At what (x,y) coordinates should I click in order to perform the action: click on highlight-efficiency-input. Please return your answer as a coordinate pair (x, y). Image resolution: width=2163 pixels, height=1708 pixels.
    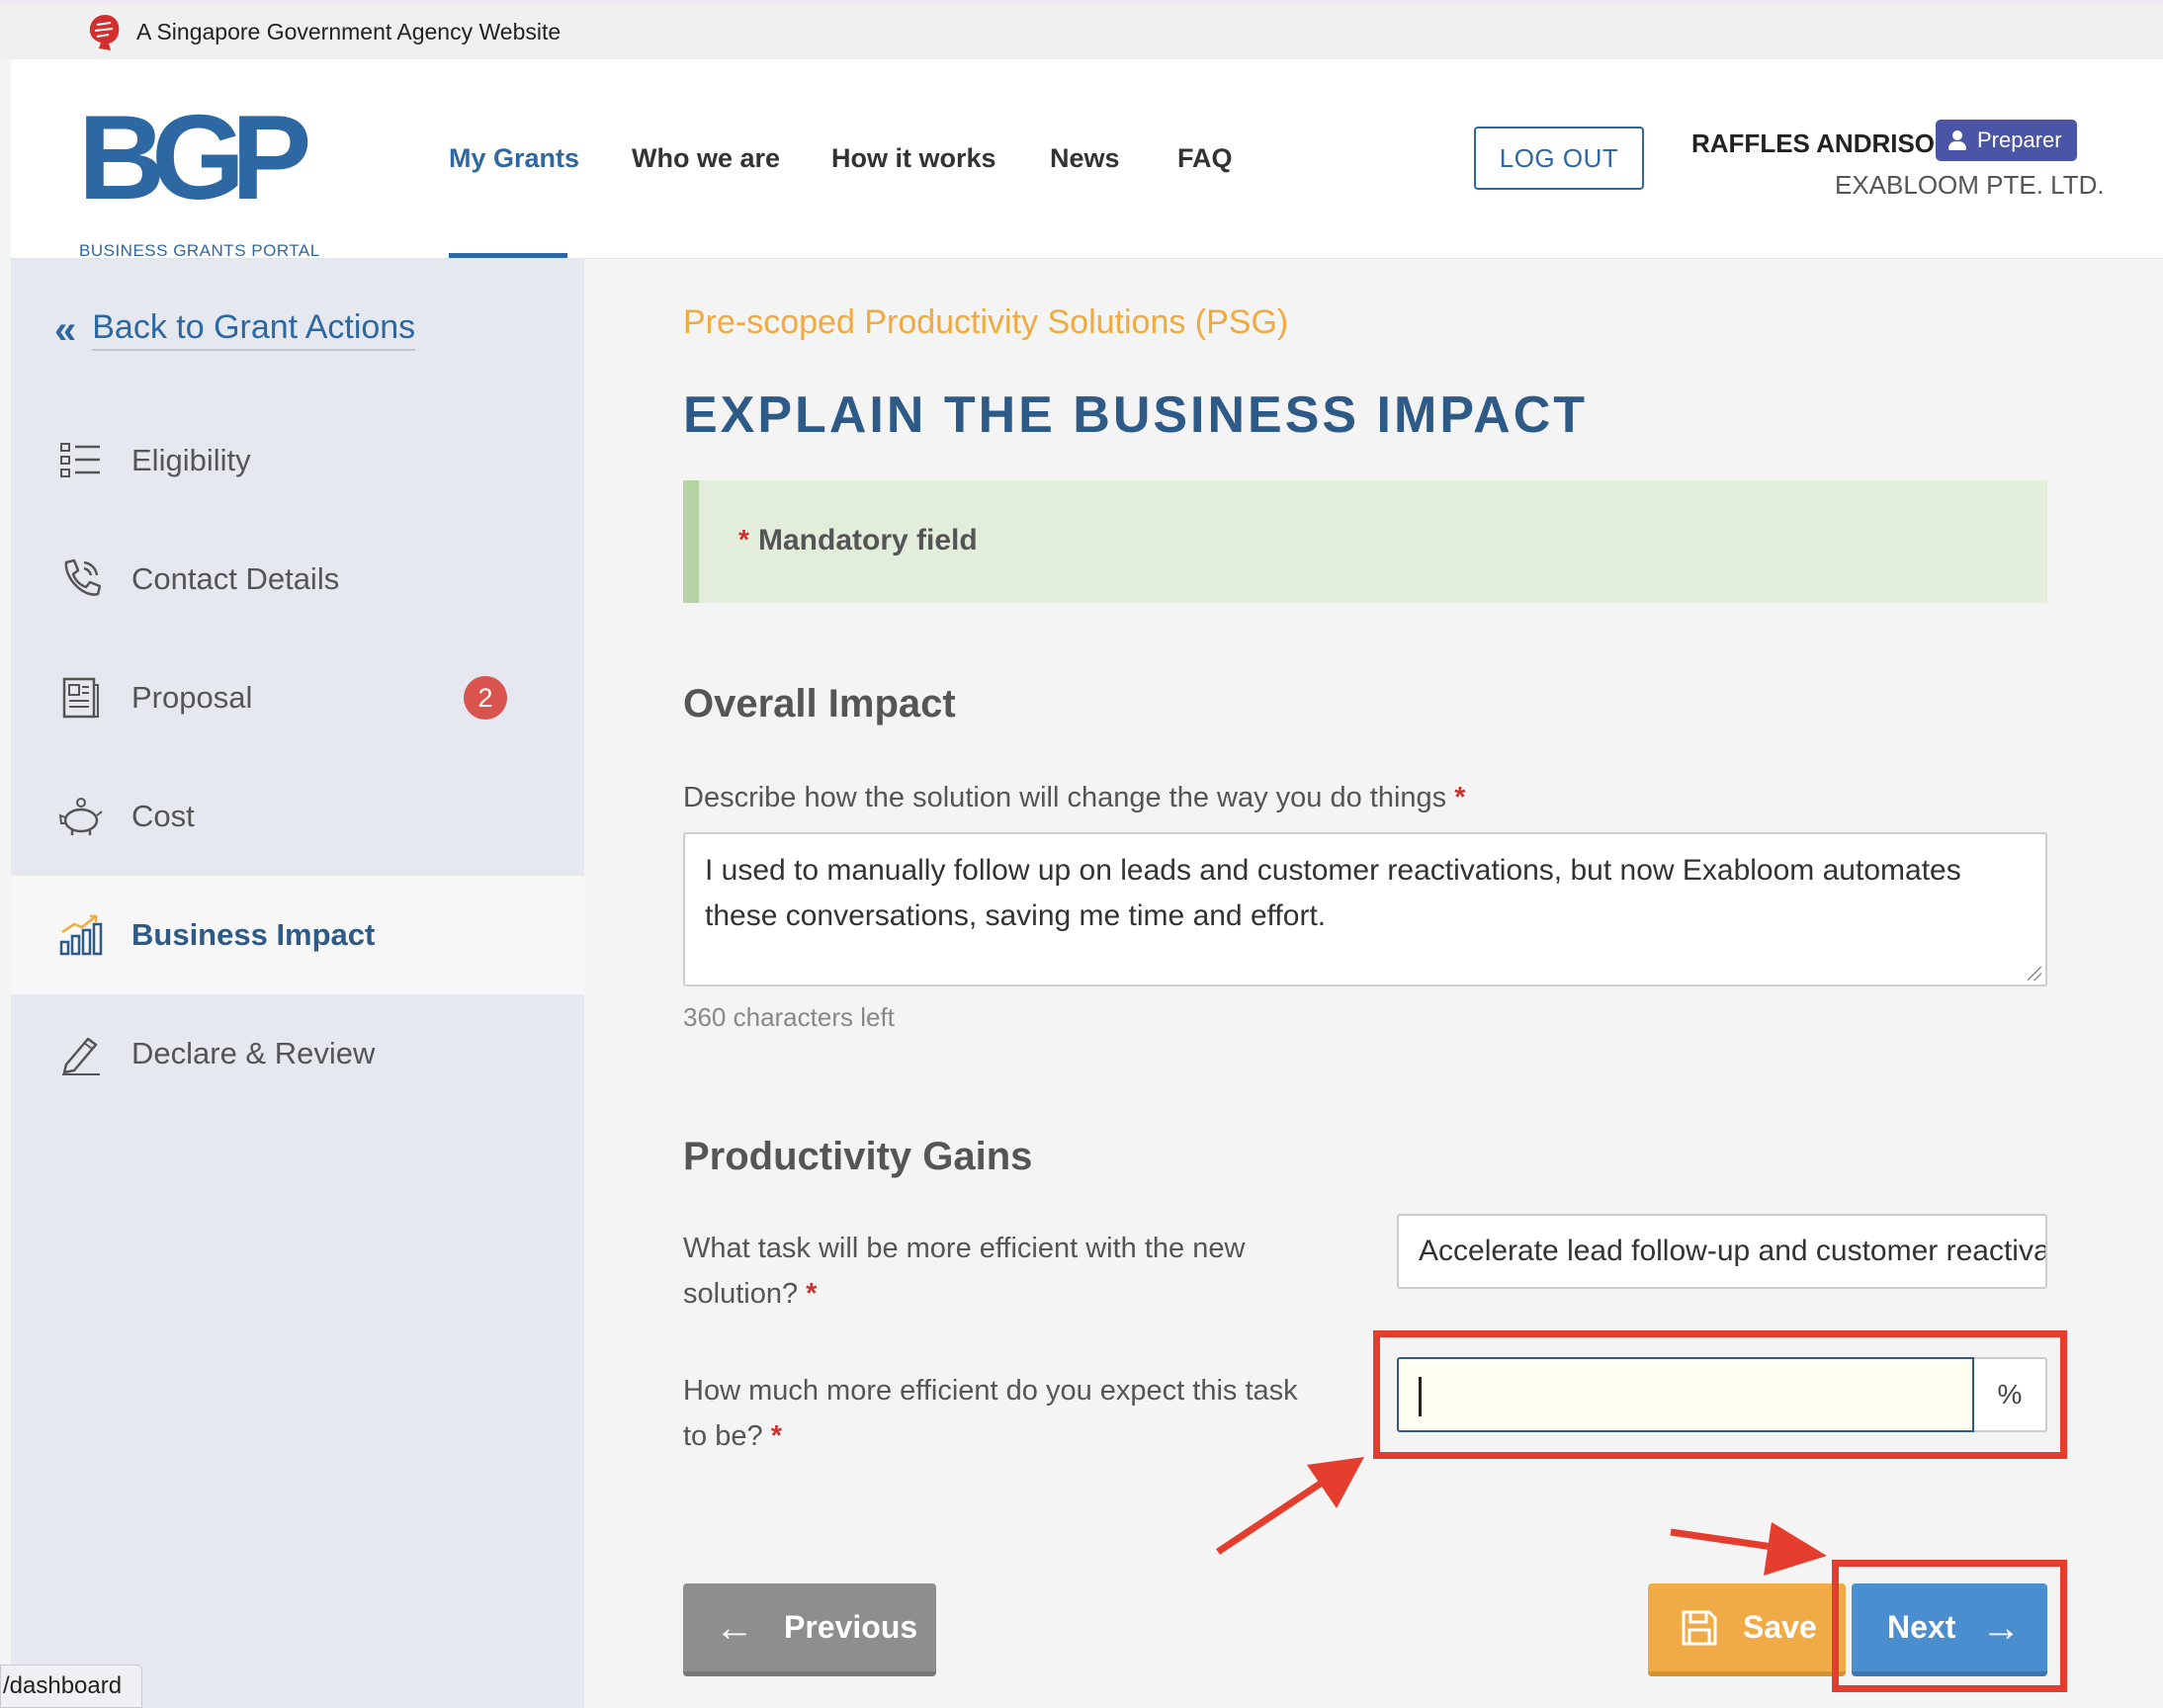
    Looking at the image, I should click on (1720, 1394).